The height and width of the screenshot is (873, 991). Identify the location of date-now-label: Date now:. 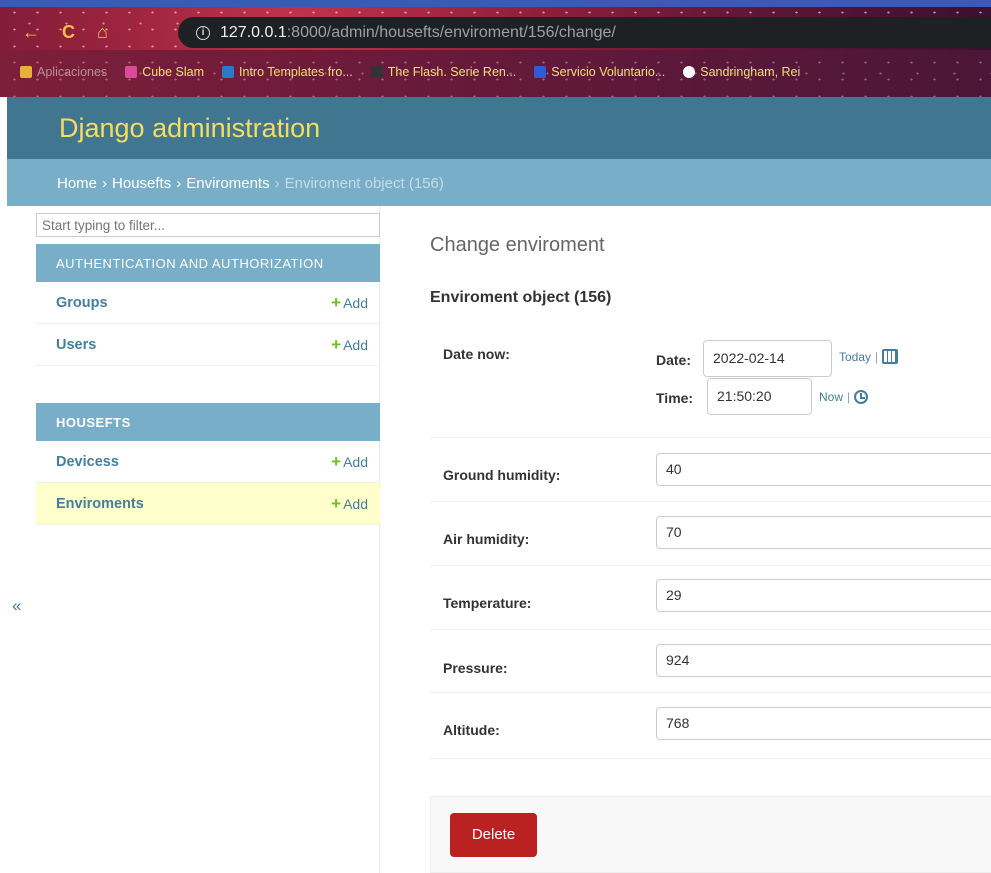
(476, 354).